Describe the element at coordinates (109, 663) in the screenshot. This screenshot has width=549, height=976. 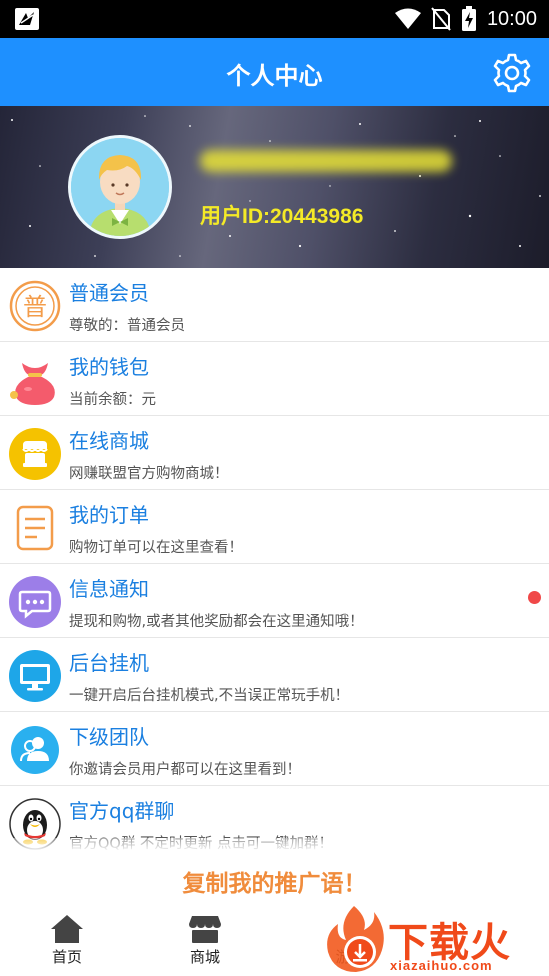
I see `menu-item-title: 后台挂机` at that location.